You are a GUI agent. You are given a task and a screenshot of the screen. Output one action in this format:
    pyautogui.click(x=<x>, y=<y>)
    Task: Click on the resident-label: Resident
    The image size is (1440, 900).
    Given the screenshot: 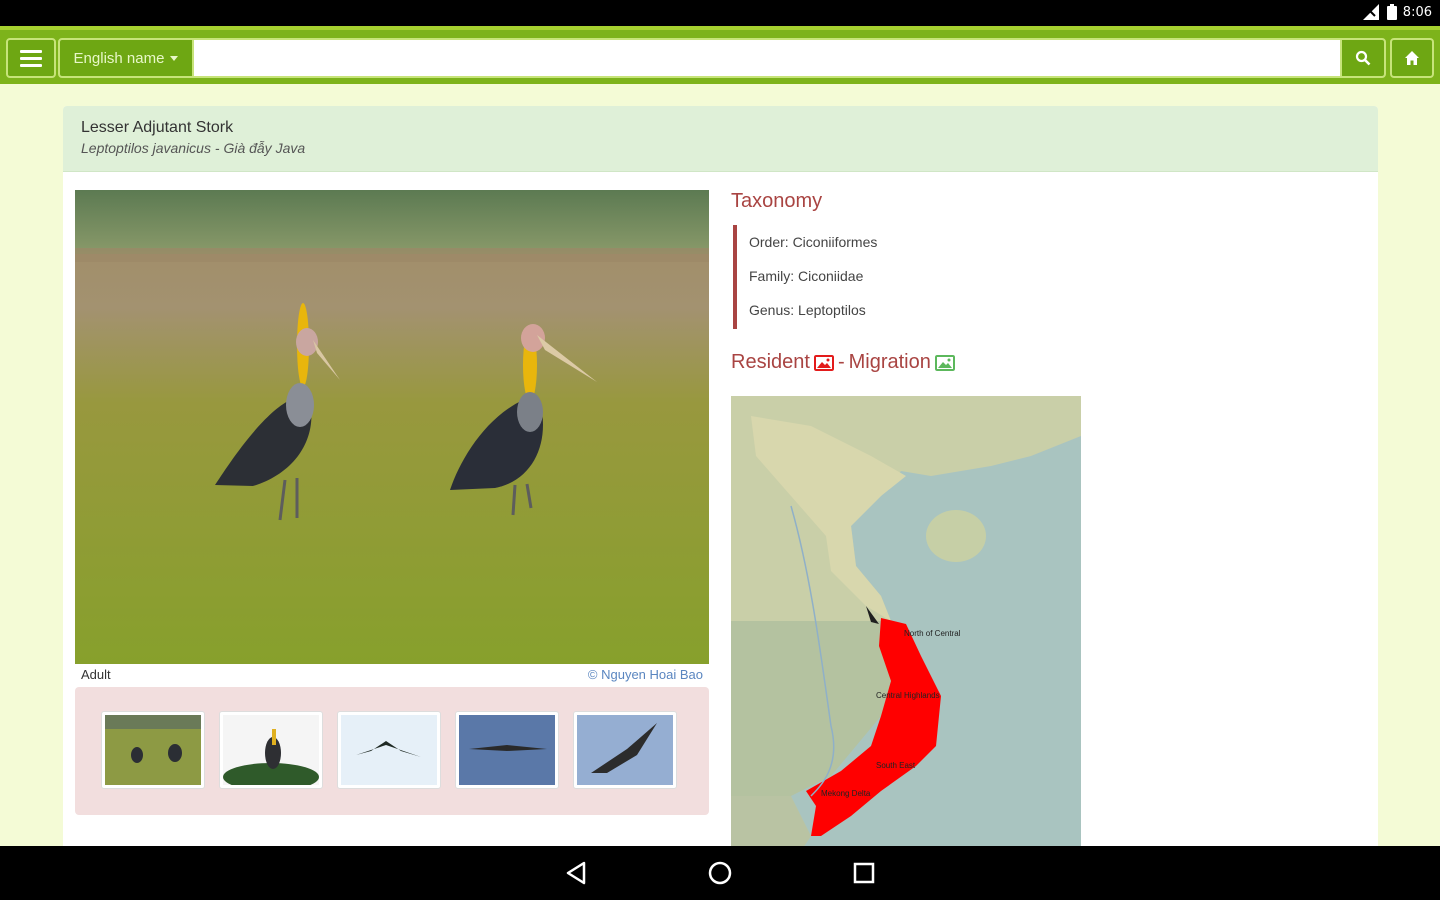 What is the action you would take?
    pyautogui.click(x=770, y=362)
    